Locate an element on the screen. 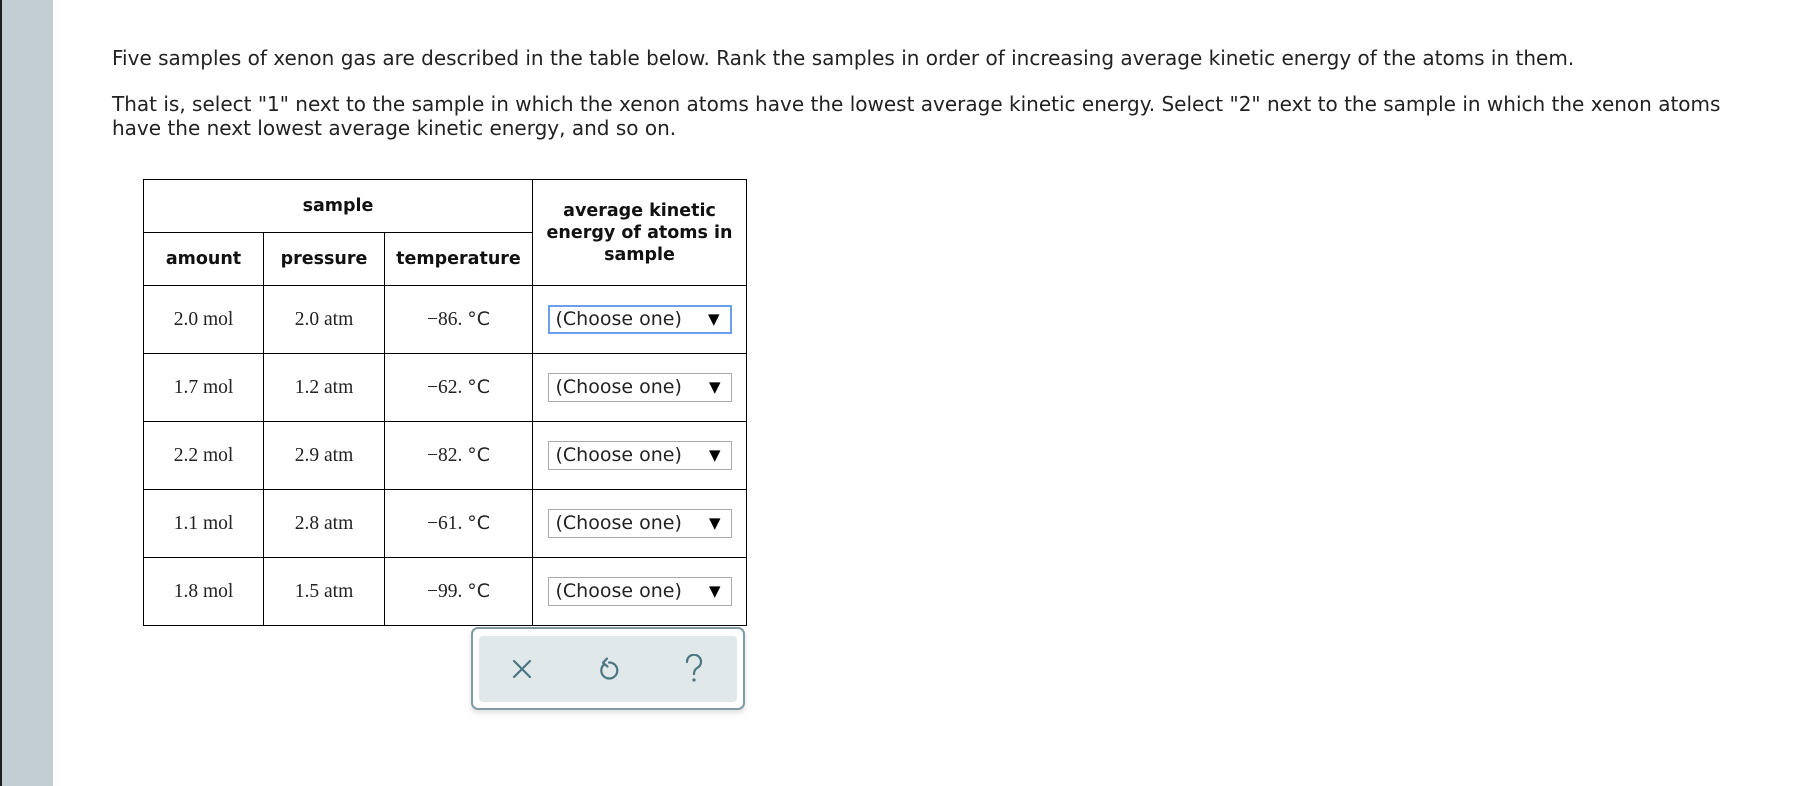 The image size is (1817, 786). table-row: 2.0 mol 2.0 atm −86. °C (Choose one) ▼ is located at coordinates (445, 319).